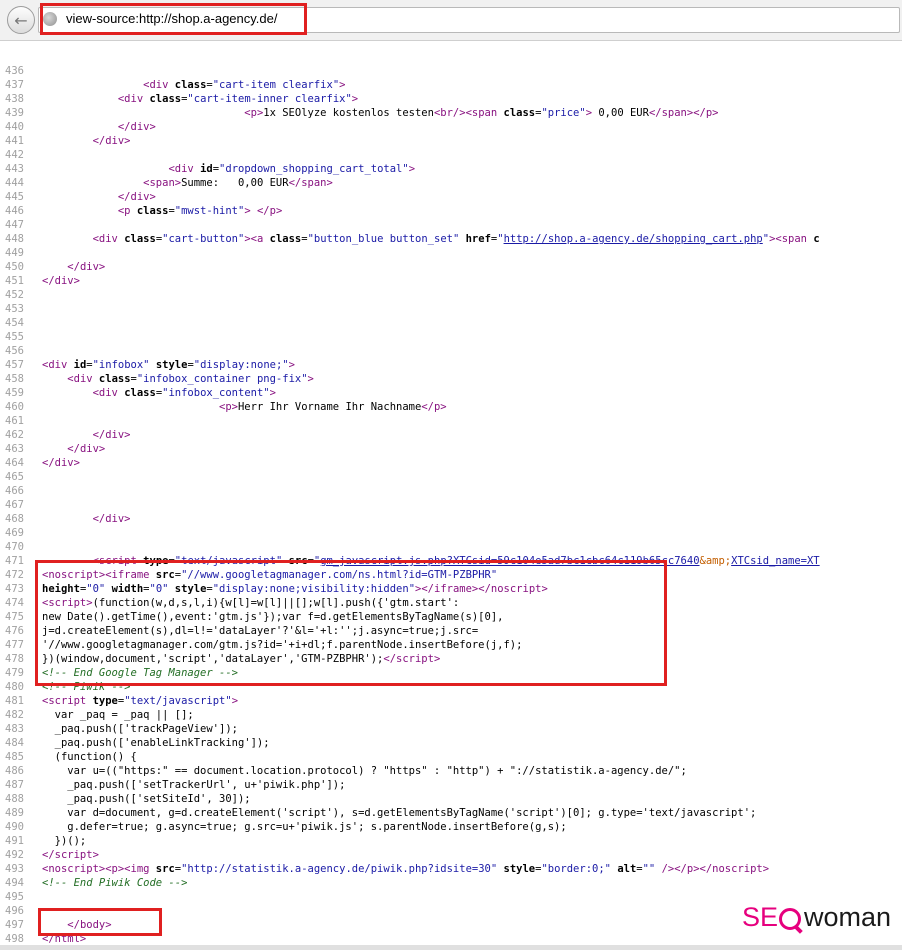  What do you see at coordinates (14, 239) in the screenshot?
I see `line-number: 448` at bounding box center [14, 239].